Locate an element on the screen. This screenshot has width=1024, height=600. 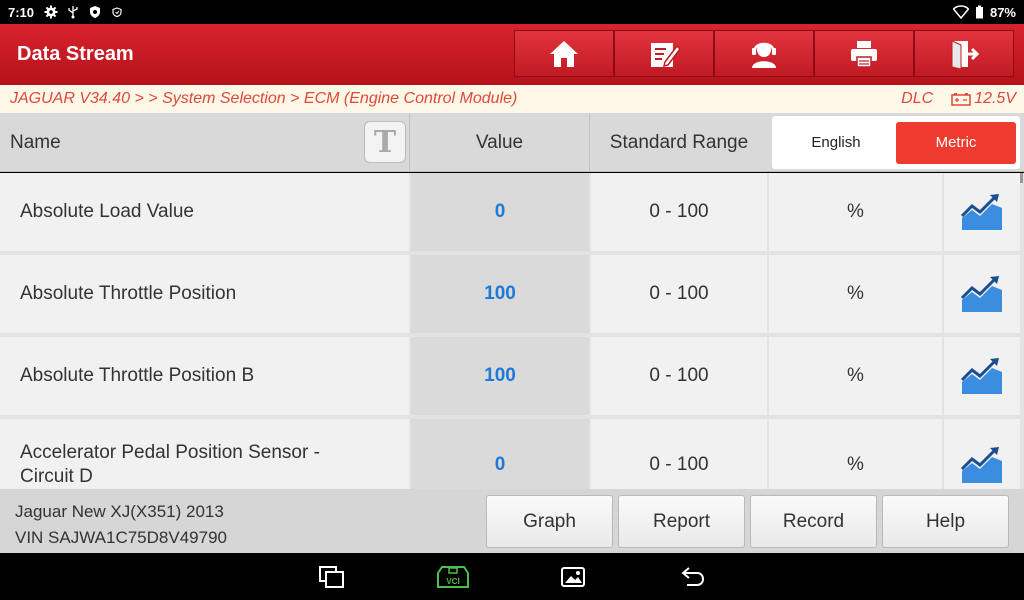
gallery-icon is located at coordinates (573, 577).